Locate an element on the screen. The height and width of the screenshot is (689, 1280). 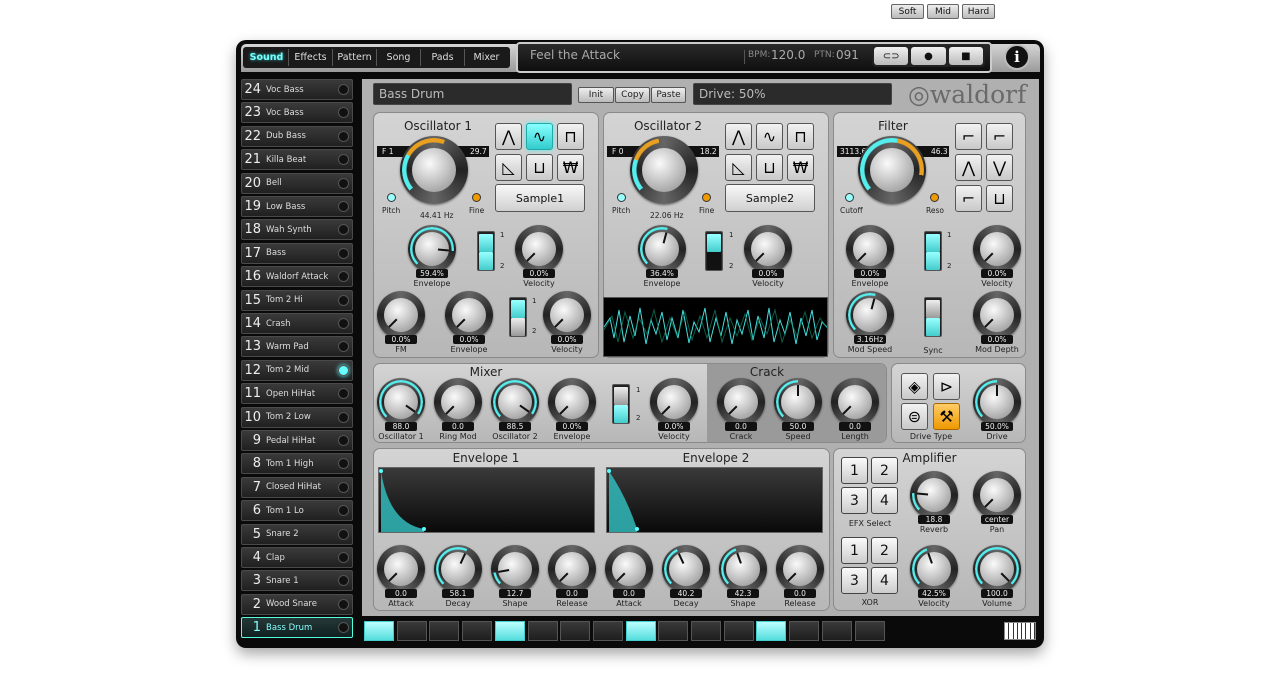
osc1-fm-velocity-knob is located at coordinates (567, 315).